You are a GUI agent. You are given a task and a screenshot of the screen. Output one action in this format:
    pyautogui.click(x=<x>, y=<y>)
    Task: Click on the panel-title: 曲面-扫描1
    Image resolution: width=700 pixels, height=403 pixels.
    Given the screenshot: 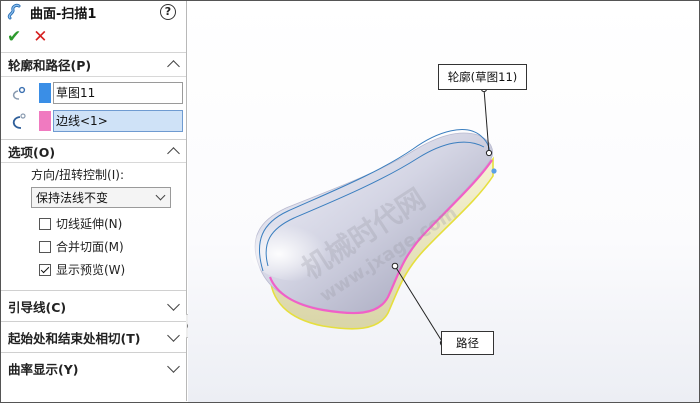 What is the action you would take?
    pyautogui.click(x=63, y=14)
    